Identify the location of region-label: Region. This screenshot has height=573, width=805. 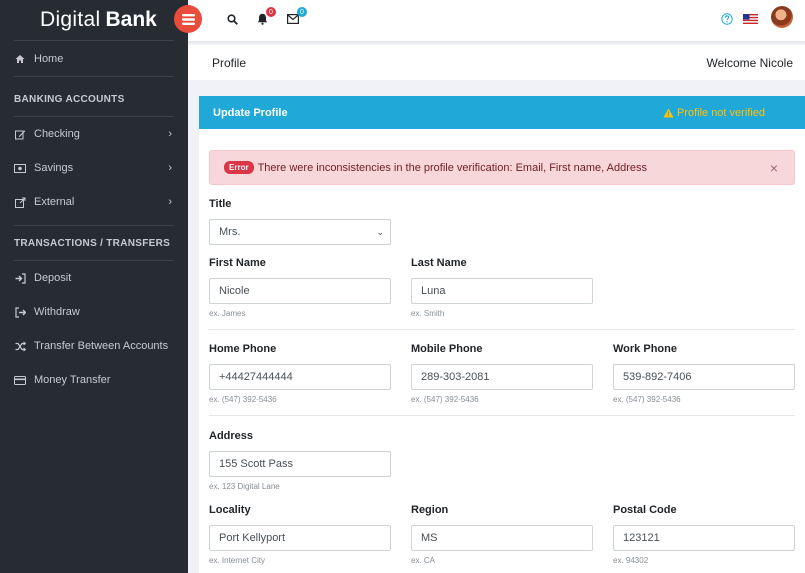
(430, 510).